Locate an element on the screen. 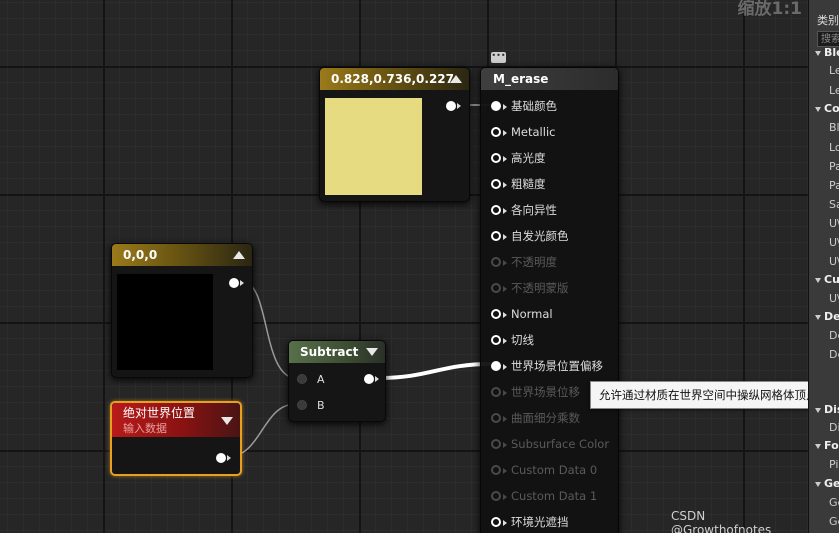 Image resolution: width=839 pixels, height=533 pixels. palette-category: Cu is located at coordinates (827, 279).